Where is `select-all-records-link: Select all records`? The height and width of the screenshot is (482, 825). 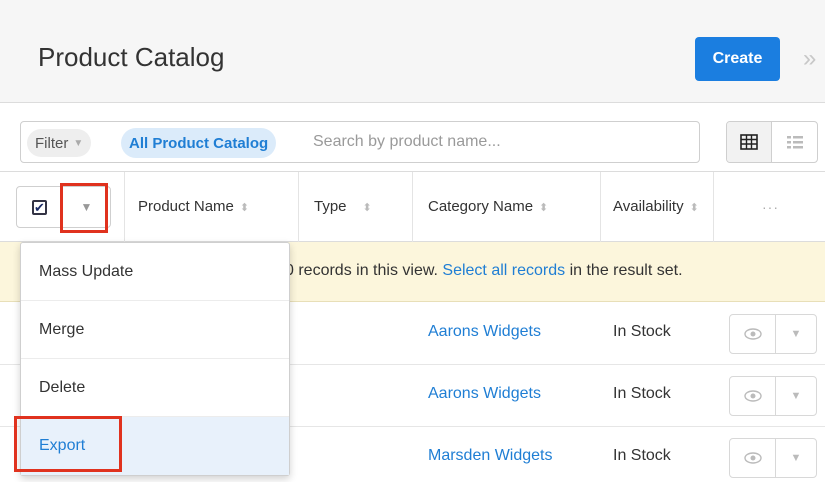 select-all-records-link: Select all records is located at coordinates (503, 270).